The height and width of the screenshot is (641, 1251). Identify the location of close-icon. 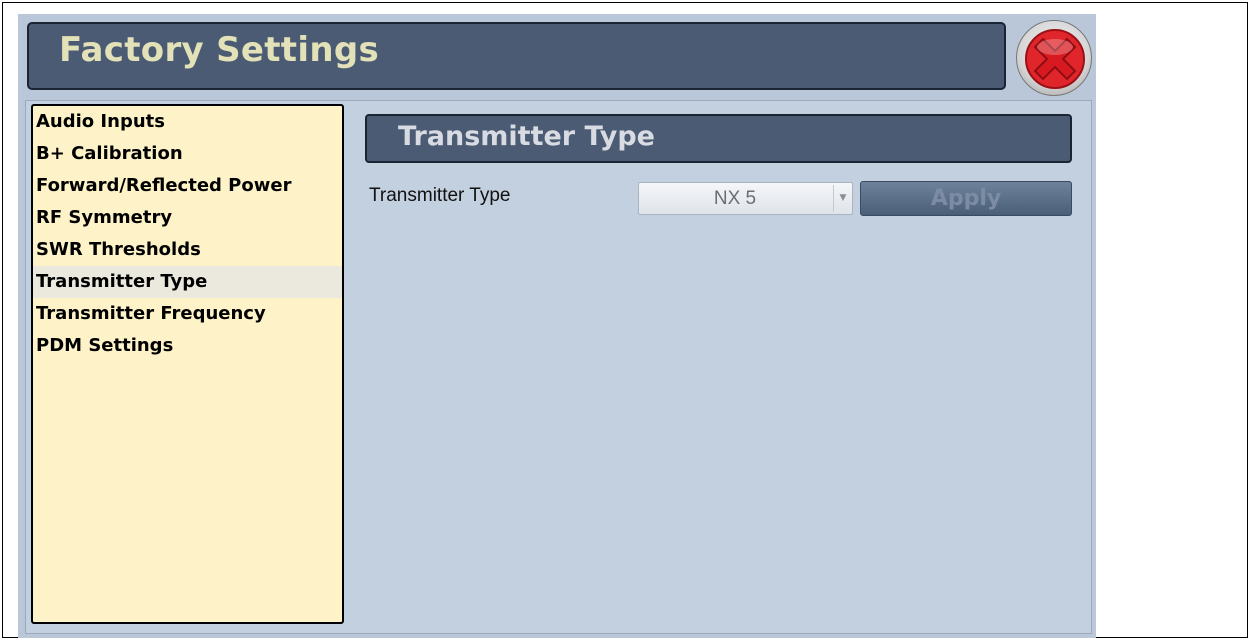
(1055, 59).